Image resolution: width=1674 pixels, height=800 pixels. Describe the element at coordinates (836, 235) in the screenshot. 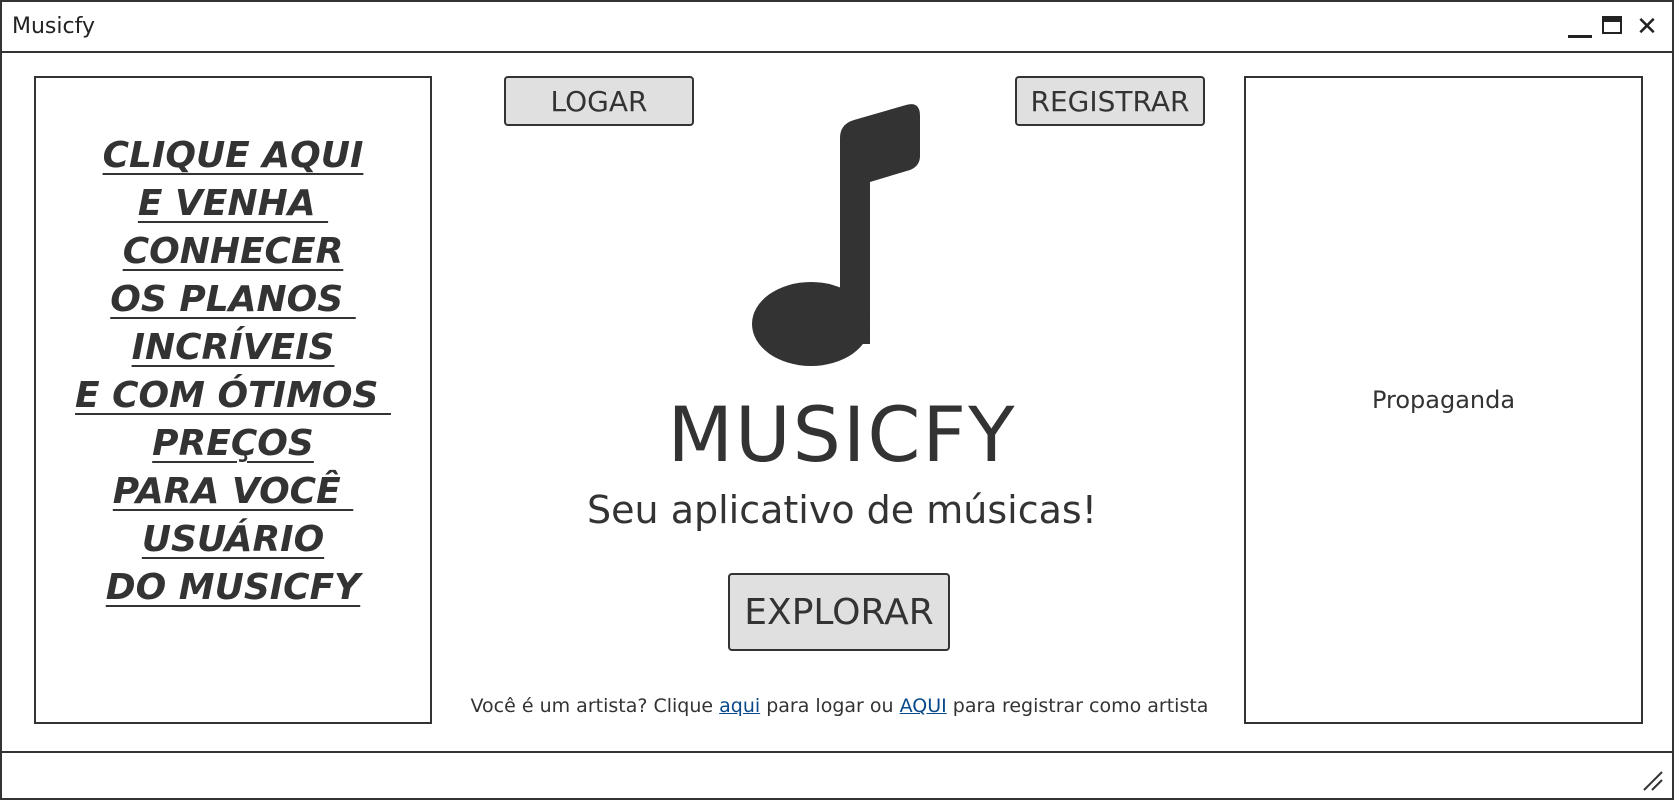

I see `music-note-icon` at that location.